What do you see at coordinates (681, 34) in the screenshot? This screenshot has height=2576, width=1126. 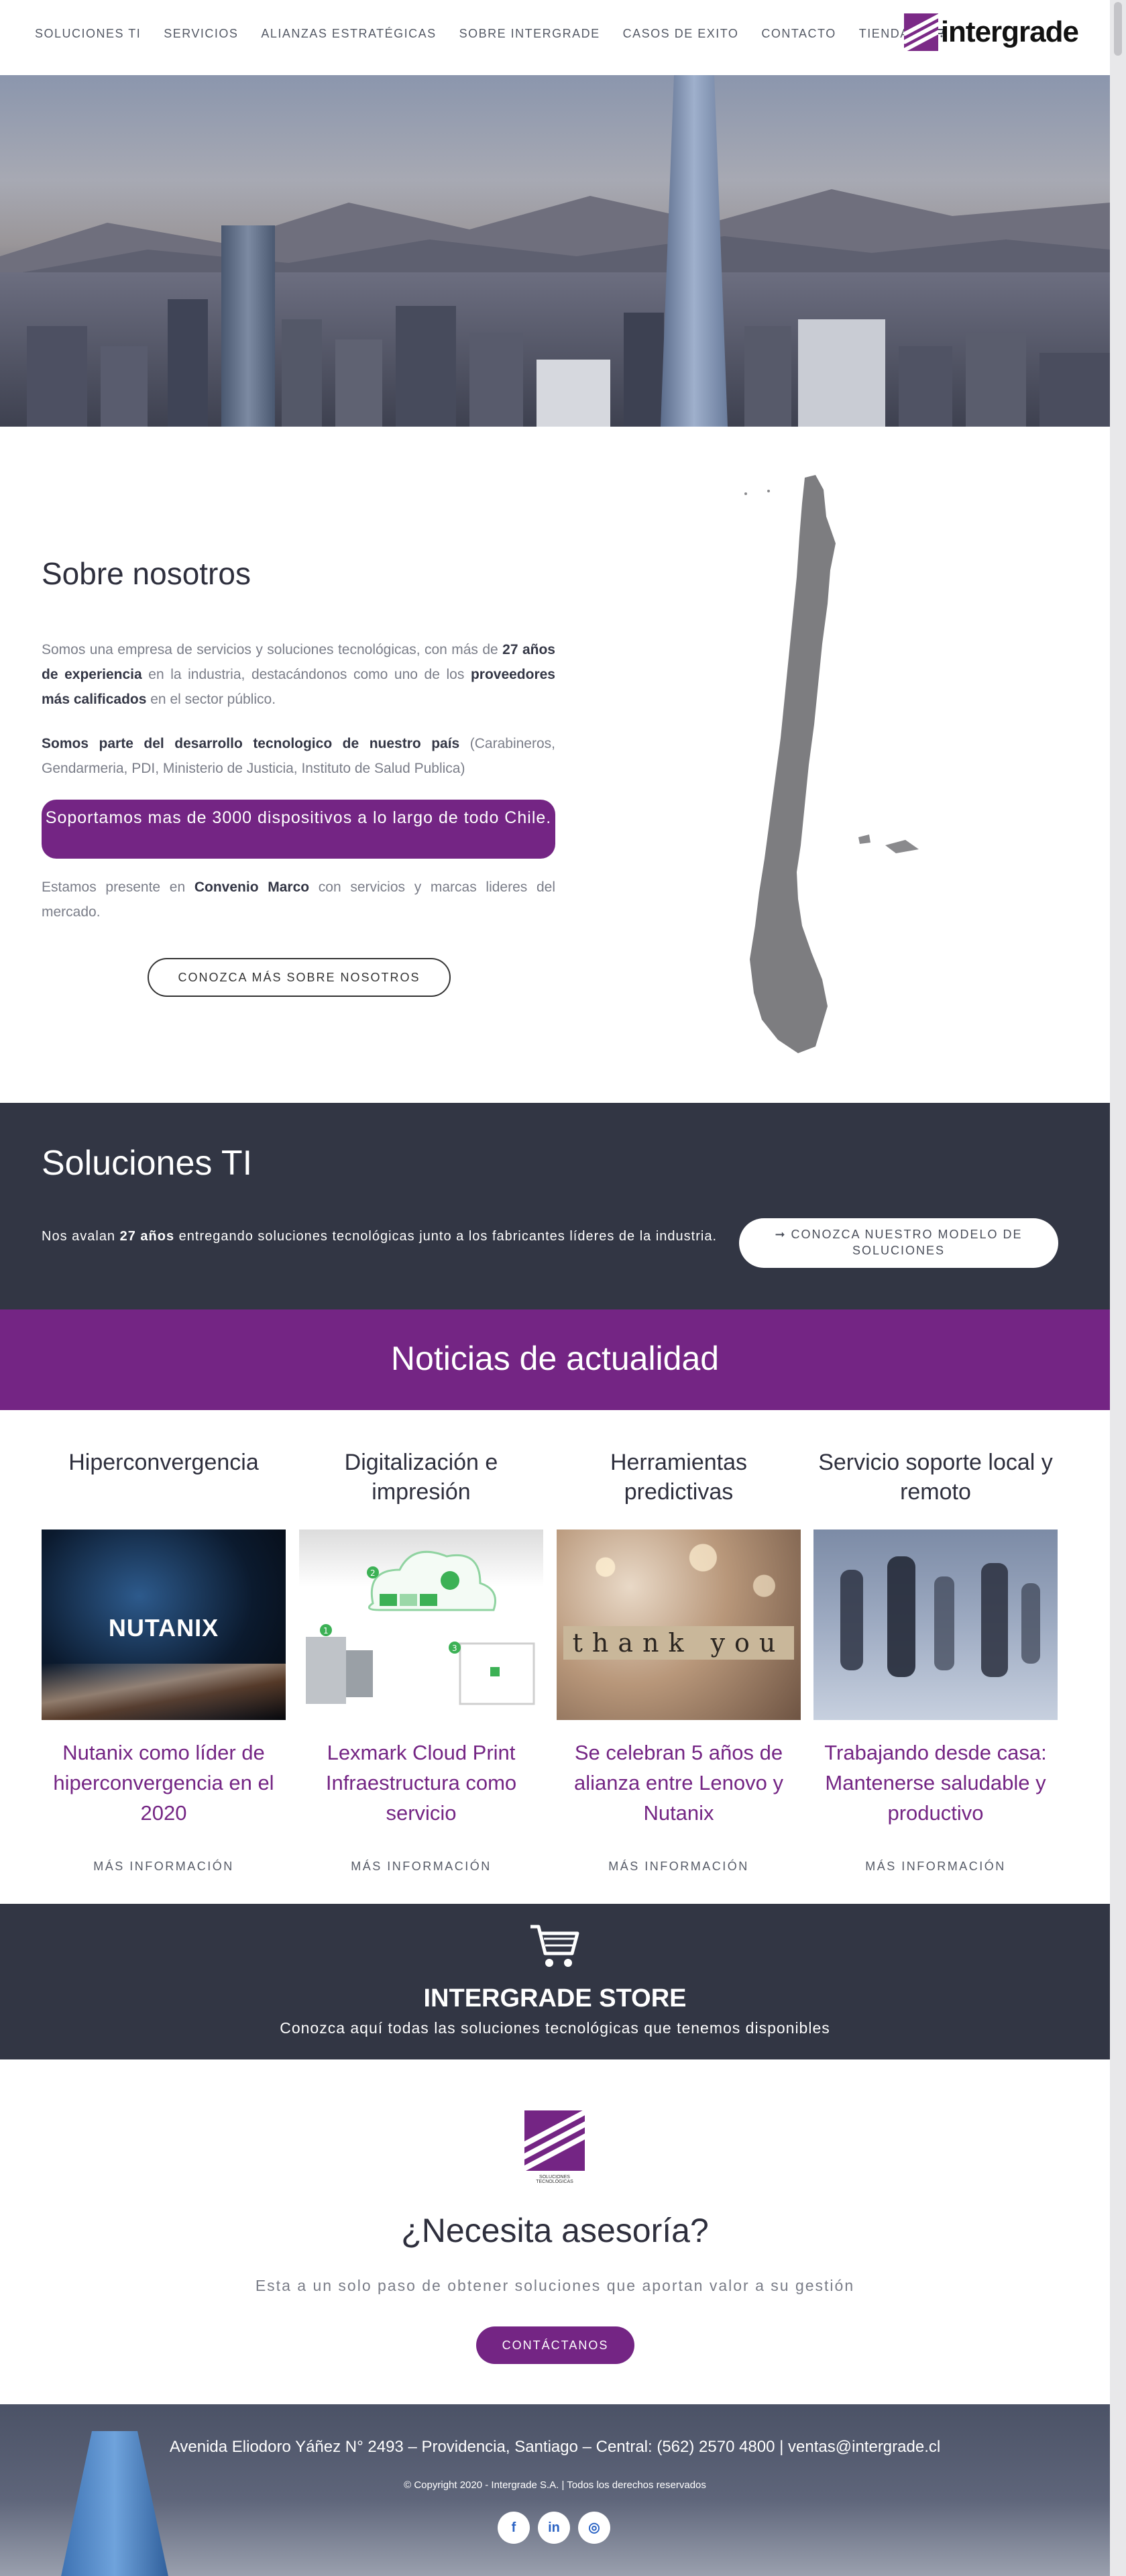 I see `nav-casos-de-exito: CASOS DE EXITO` at bounding box center [681, 34].